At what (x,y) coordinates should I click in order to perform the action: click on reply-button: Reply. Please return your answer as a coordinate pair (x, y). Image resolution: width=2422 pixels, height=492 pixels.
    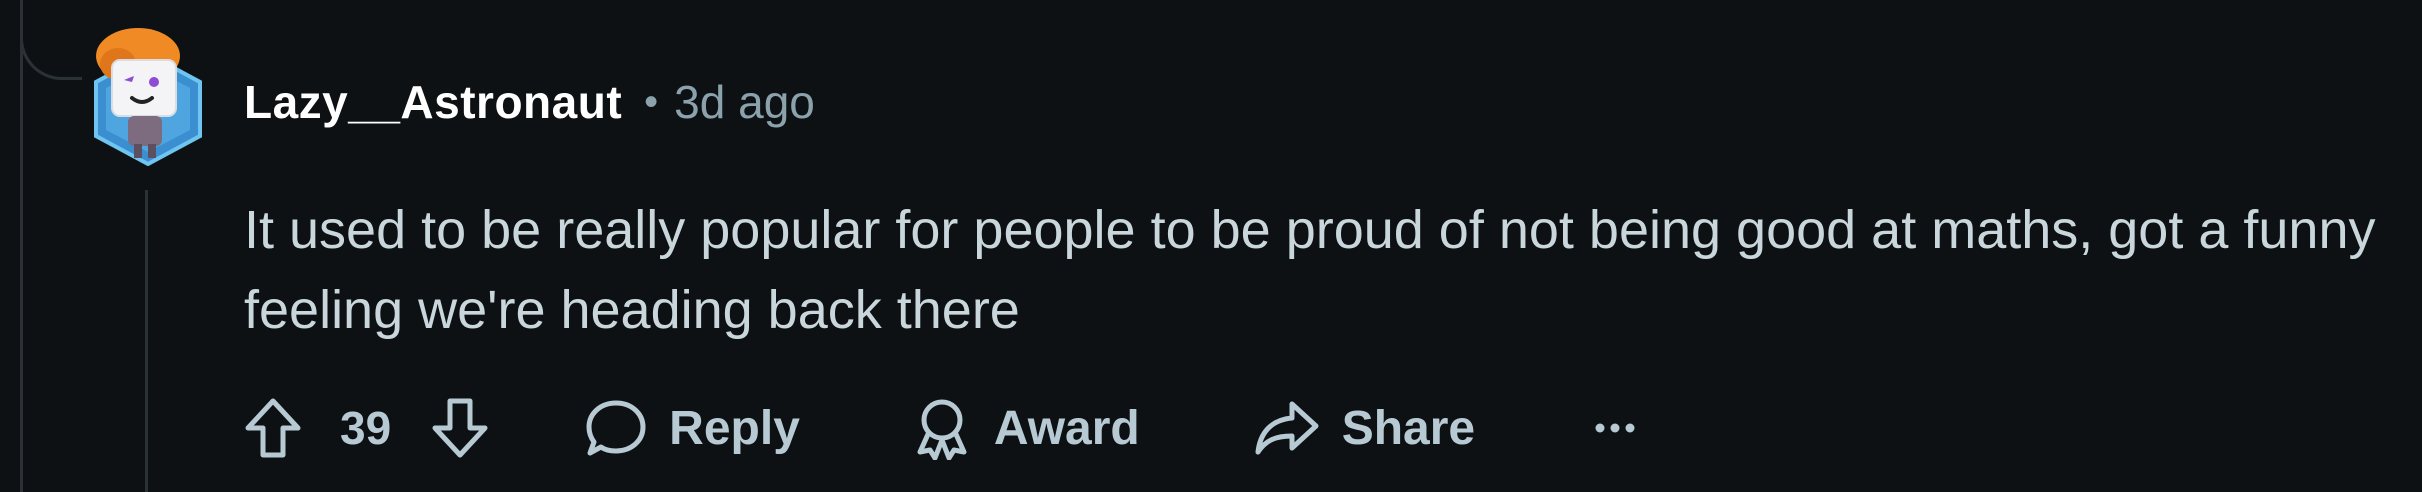
    Looking at the image, I should click on (692, 428).